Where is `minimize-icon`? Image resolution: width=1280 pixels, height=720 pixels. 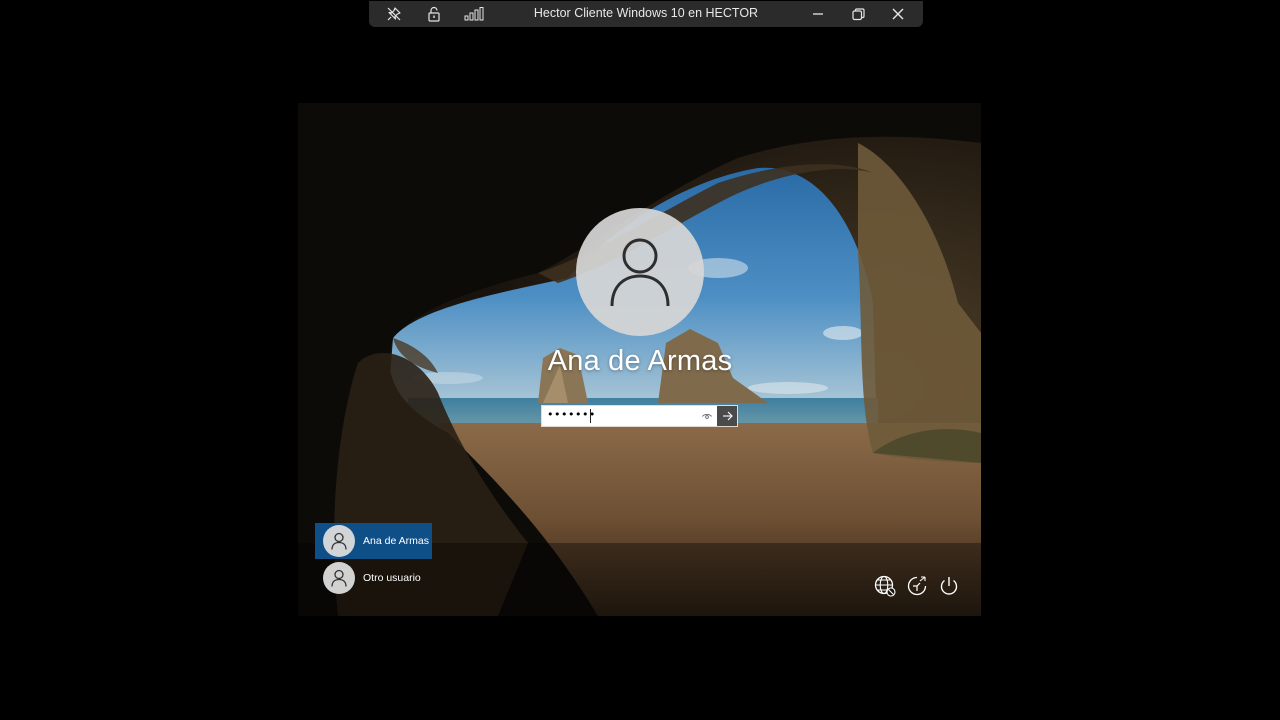
minimize-icon is located at coordinates (818, 14).